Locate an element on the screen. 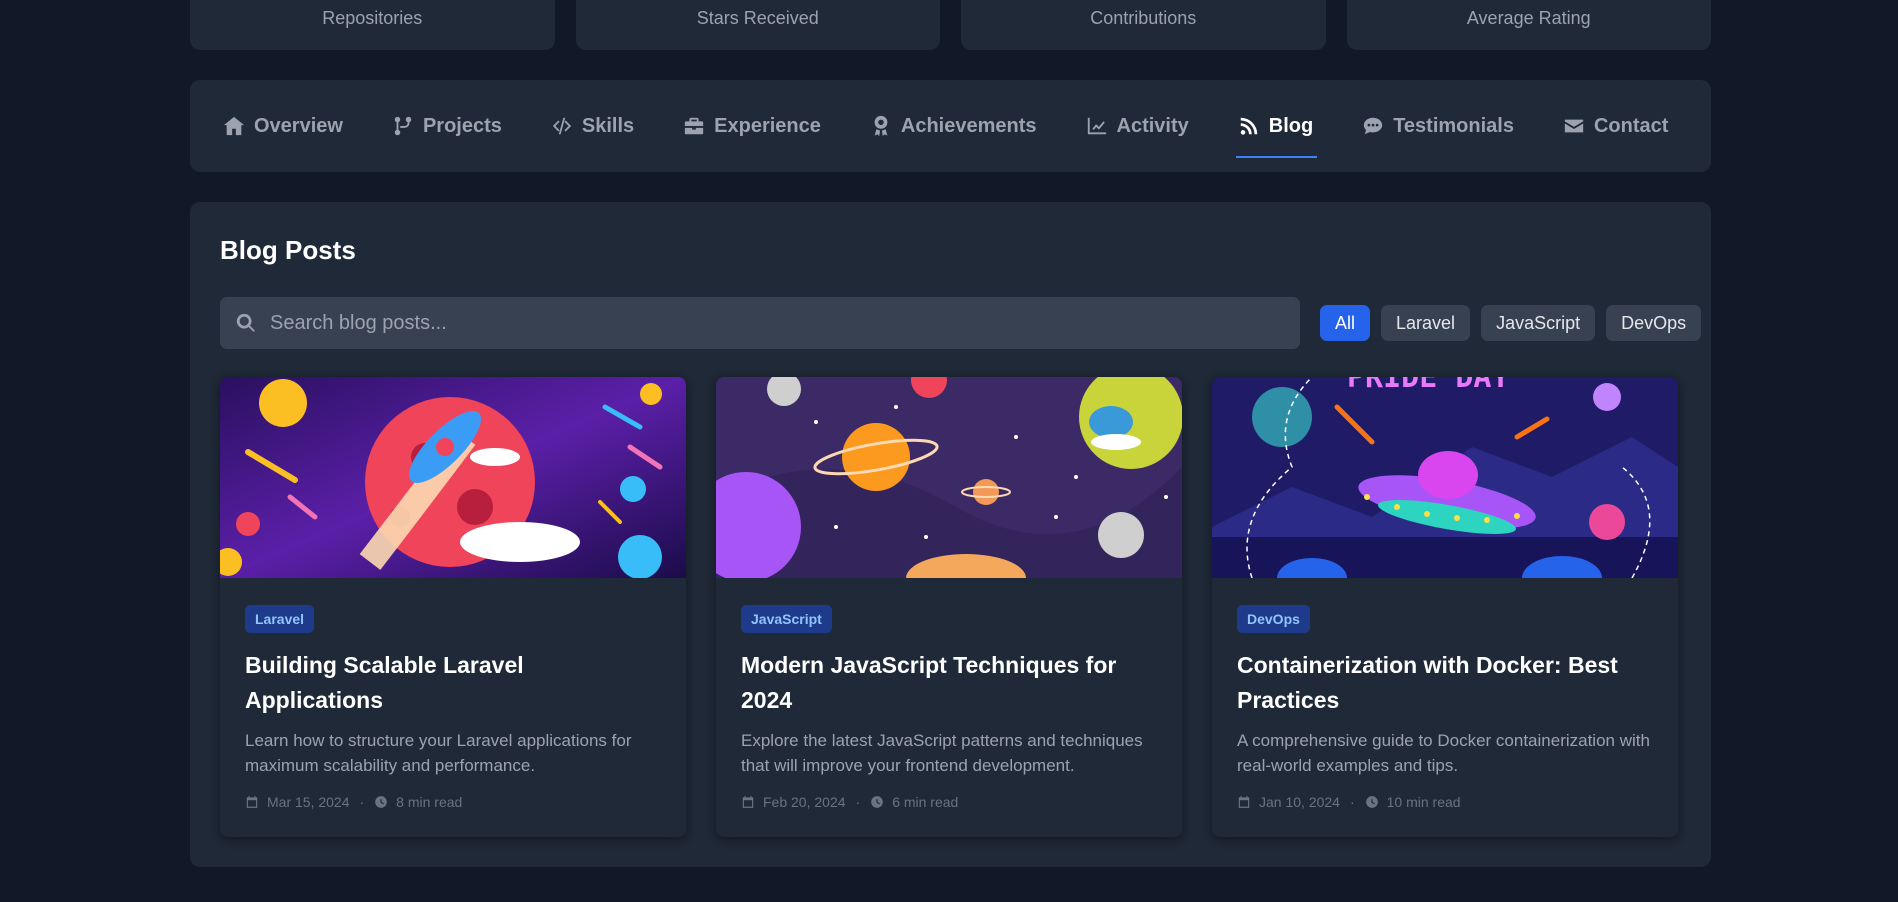 This screenshot has width=1898, height=902. stat-label: Repositories is located at coordinates (372, 18).